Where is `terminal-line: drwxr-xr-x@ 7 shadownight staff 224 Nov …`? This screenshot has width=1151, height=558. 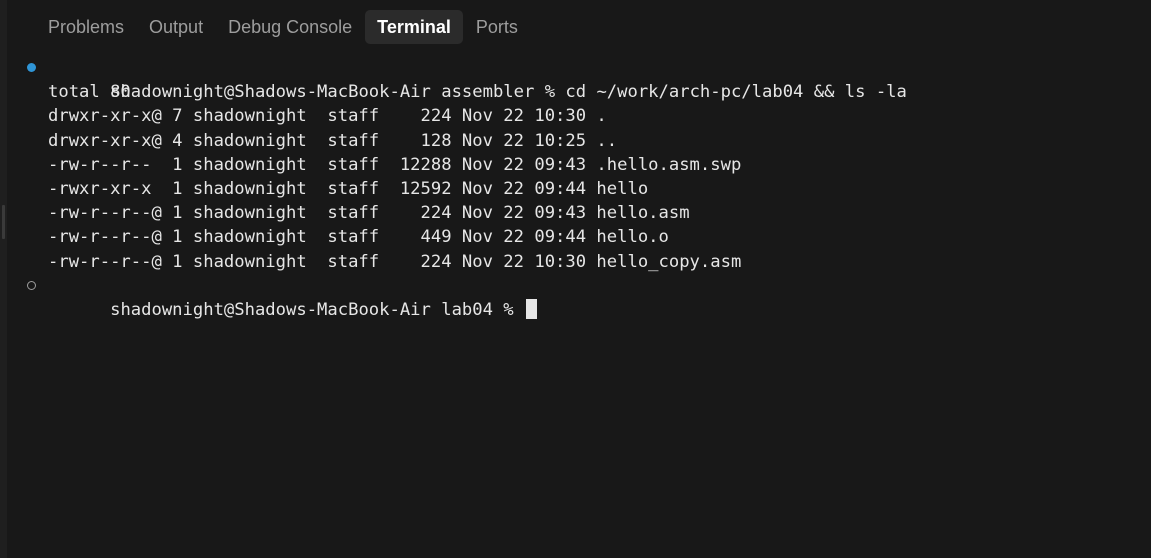
terminal-line: drwxr-xr-x@ 7 shadownight staff 224 Nov … is located at coordinates (582, 116).